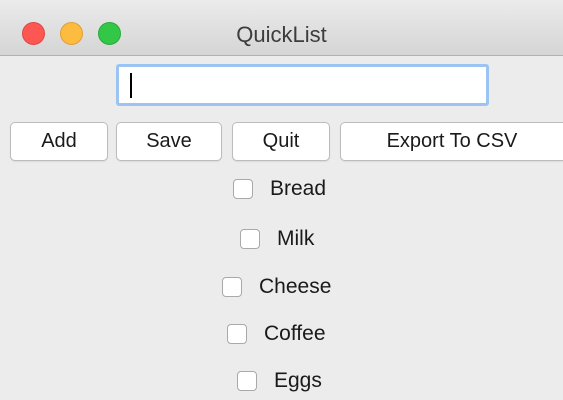 This screenshot has width=563, height=400. I want to click on window-title: QuickList, so click(281, 34).